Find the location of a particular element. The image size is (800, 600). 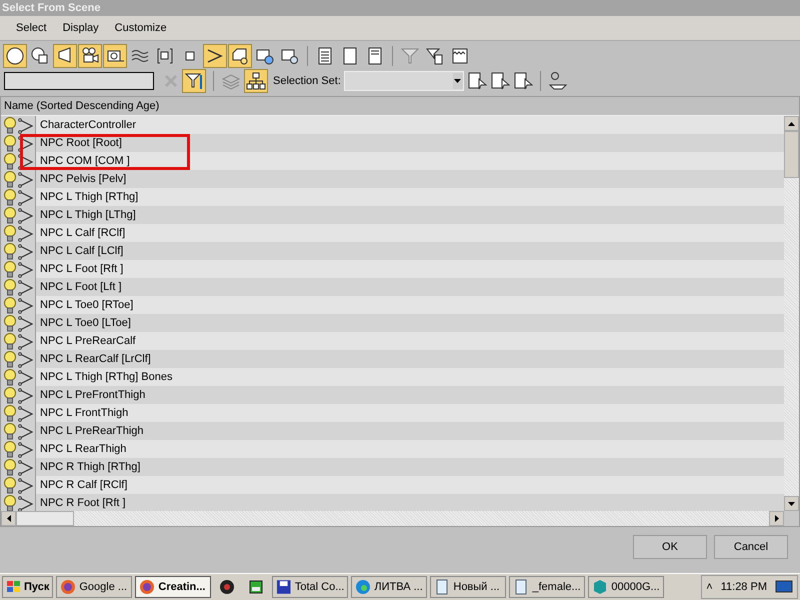

person-filter-icon is located at coordinates (558, 81).